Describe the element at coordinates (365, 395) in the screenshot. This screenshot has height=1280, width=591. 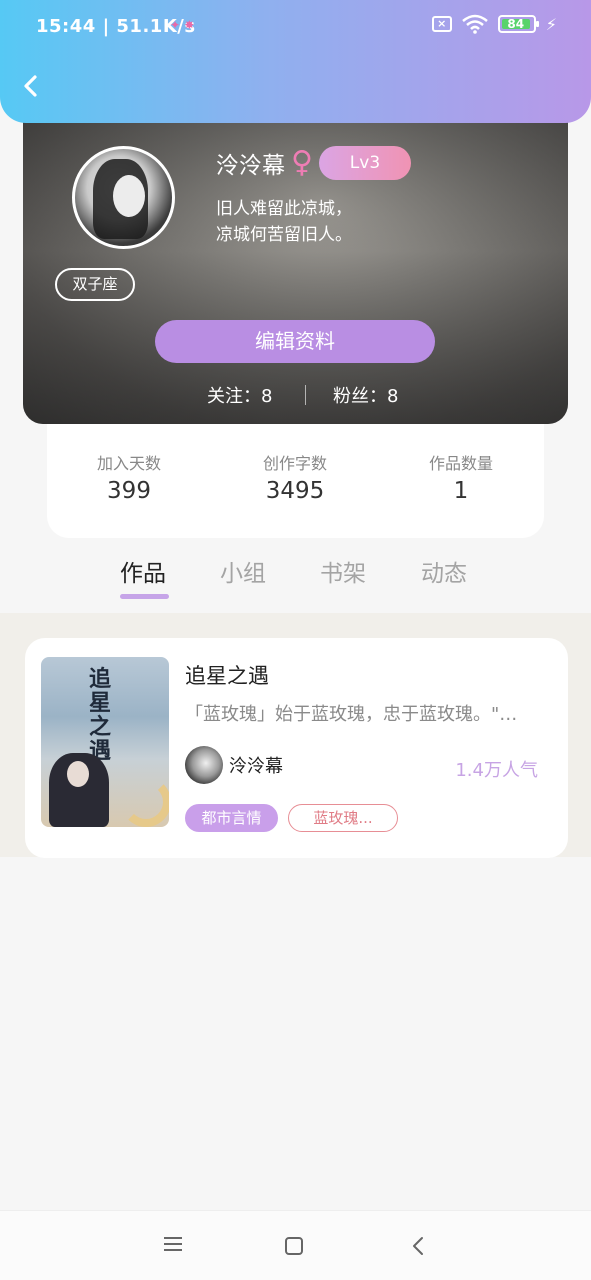
I see `followers-count: 粉丝：8` at that location.